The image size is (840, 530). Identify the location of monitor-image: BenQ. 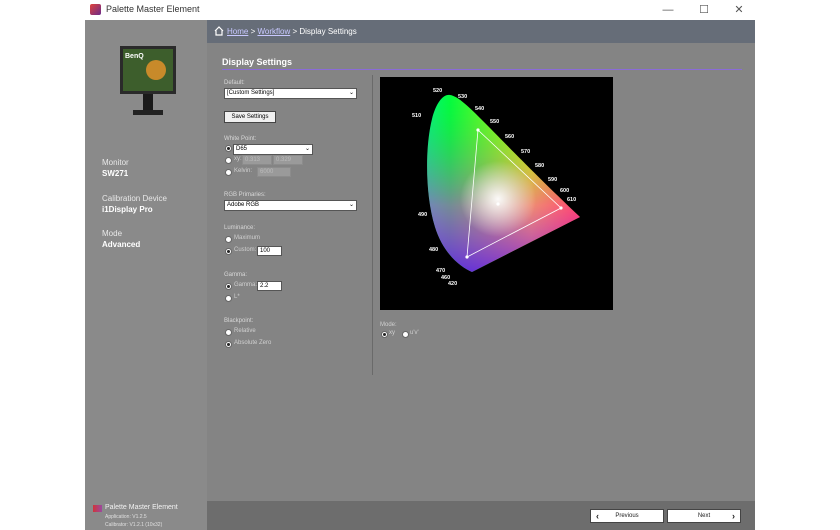
(148, 80).